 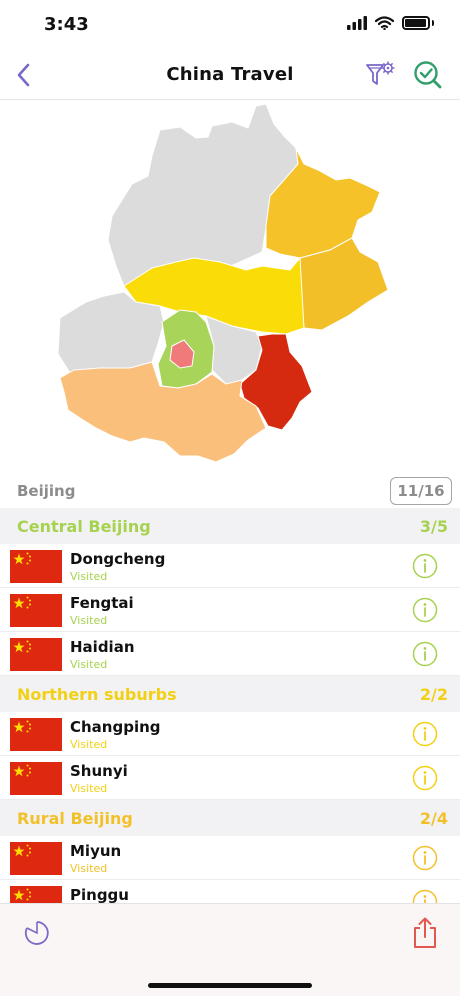 I want to click on list-item: Dongcheng Visited, so click(x=230, y=566).